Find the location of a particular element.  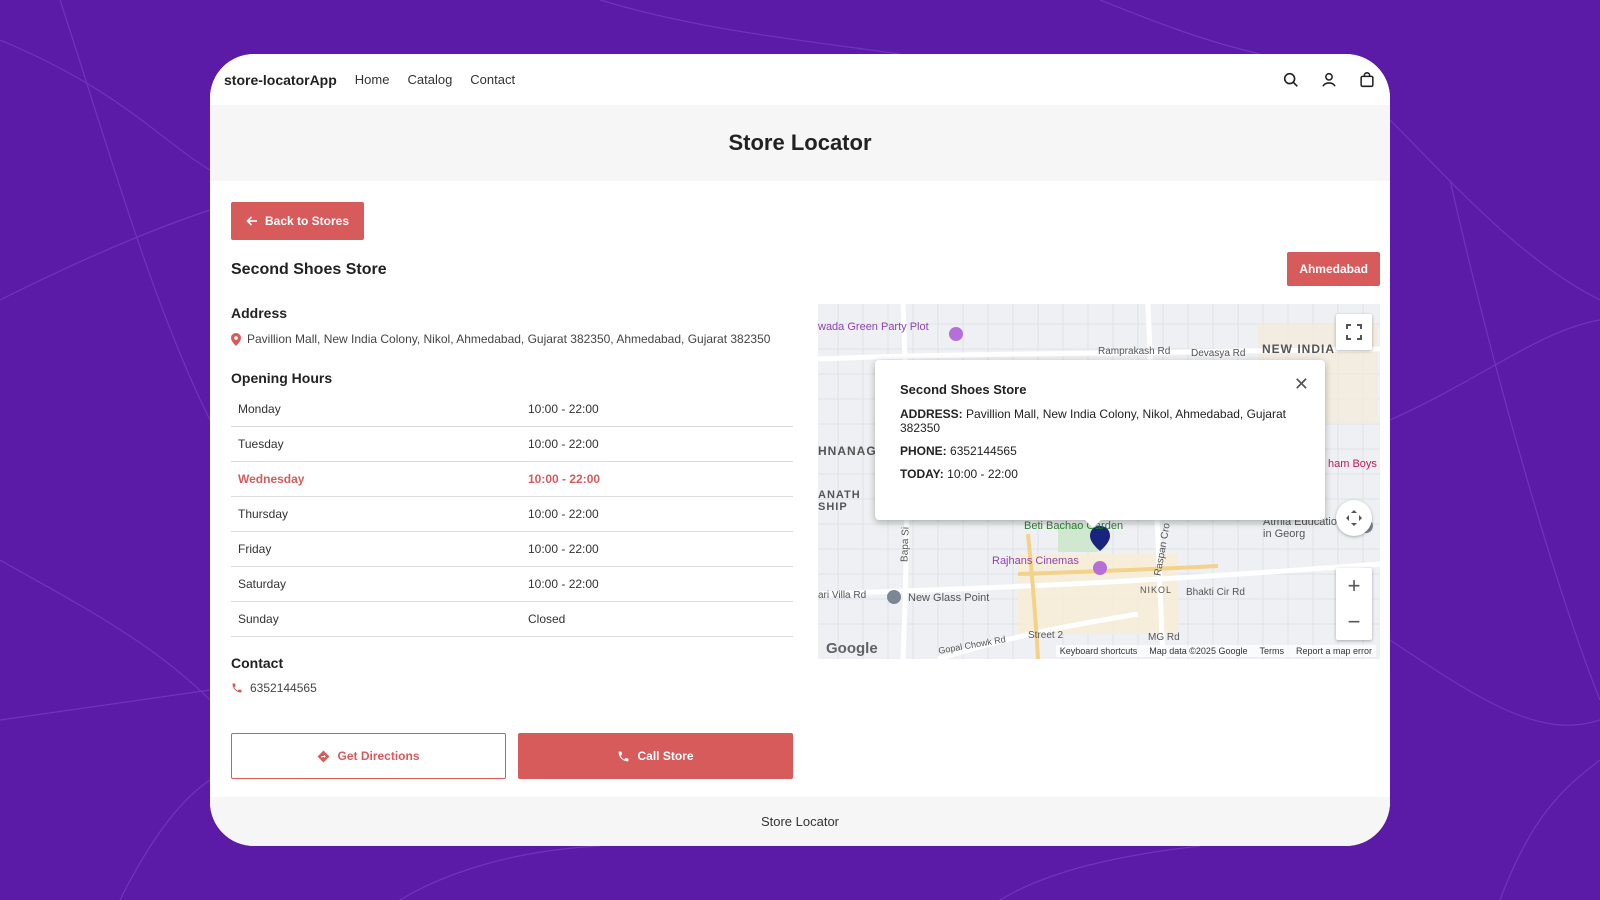

contact-title: Contact is located at coordinates (257, 663).